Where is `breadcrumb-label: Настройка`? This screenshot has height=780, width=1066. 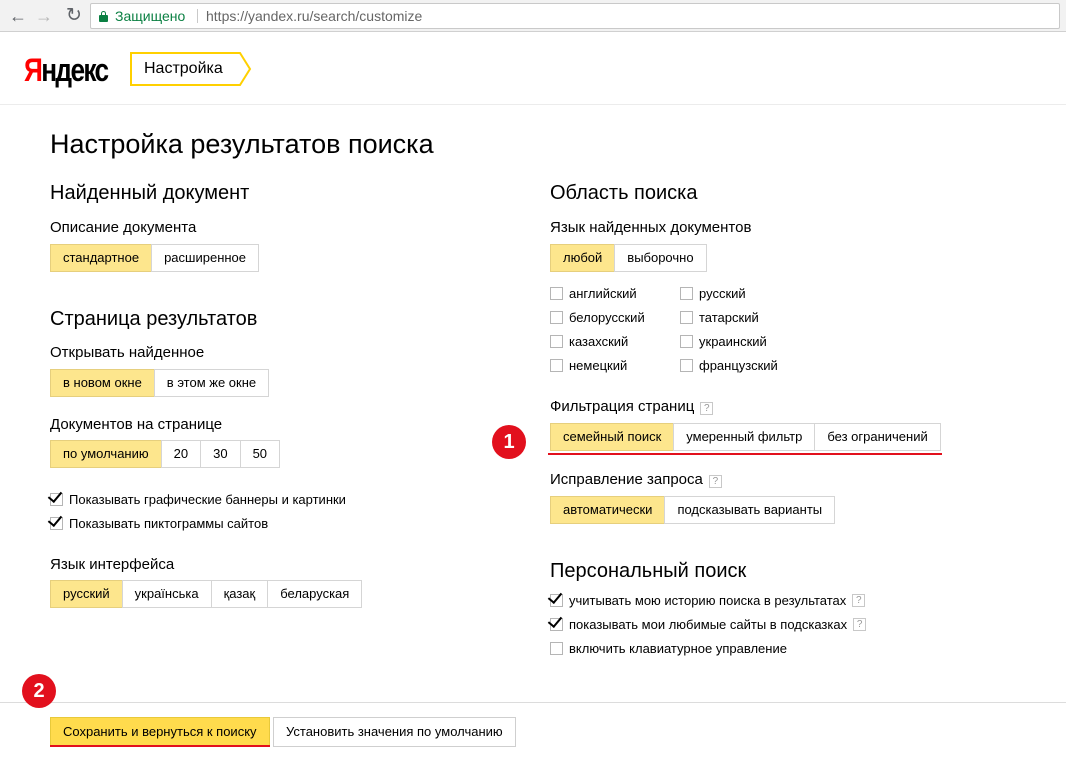
breadcrumb-label: Настройка is located at coordinates (183, 68).